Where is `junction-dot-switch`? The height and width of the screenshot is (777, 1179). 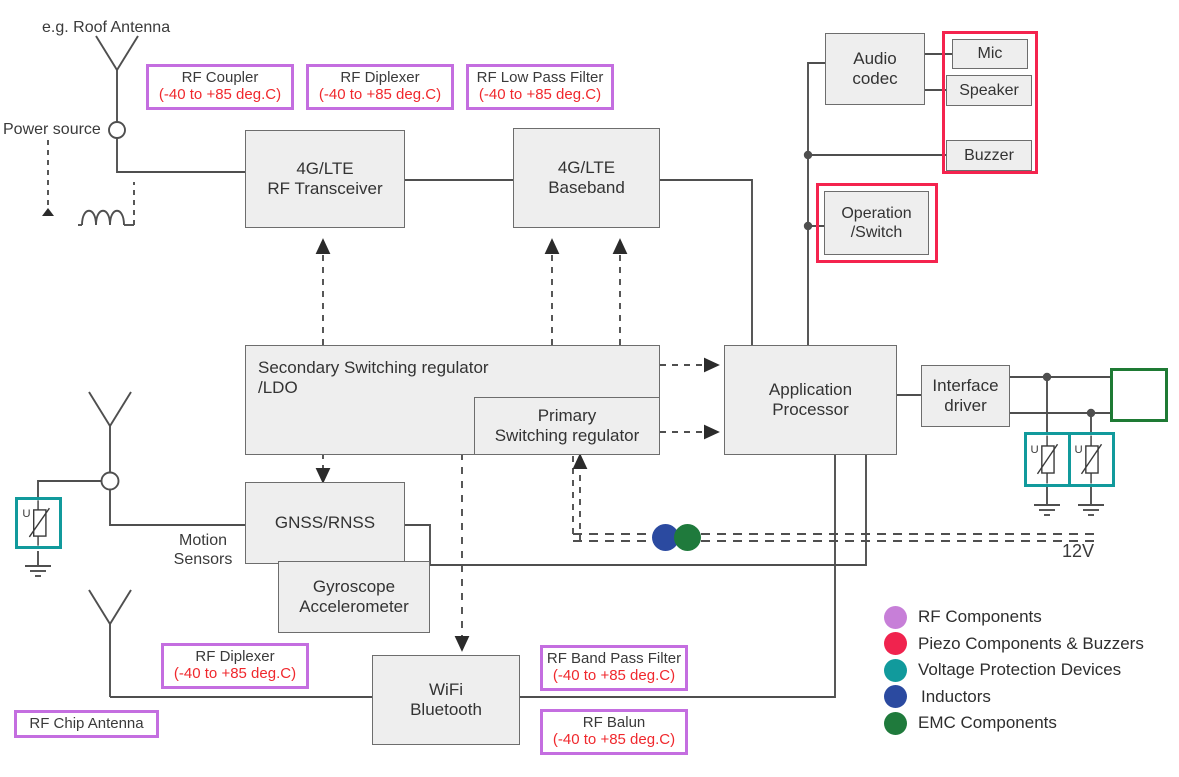 junction-dot-switch is located at coordinates (808, 226).